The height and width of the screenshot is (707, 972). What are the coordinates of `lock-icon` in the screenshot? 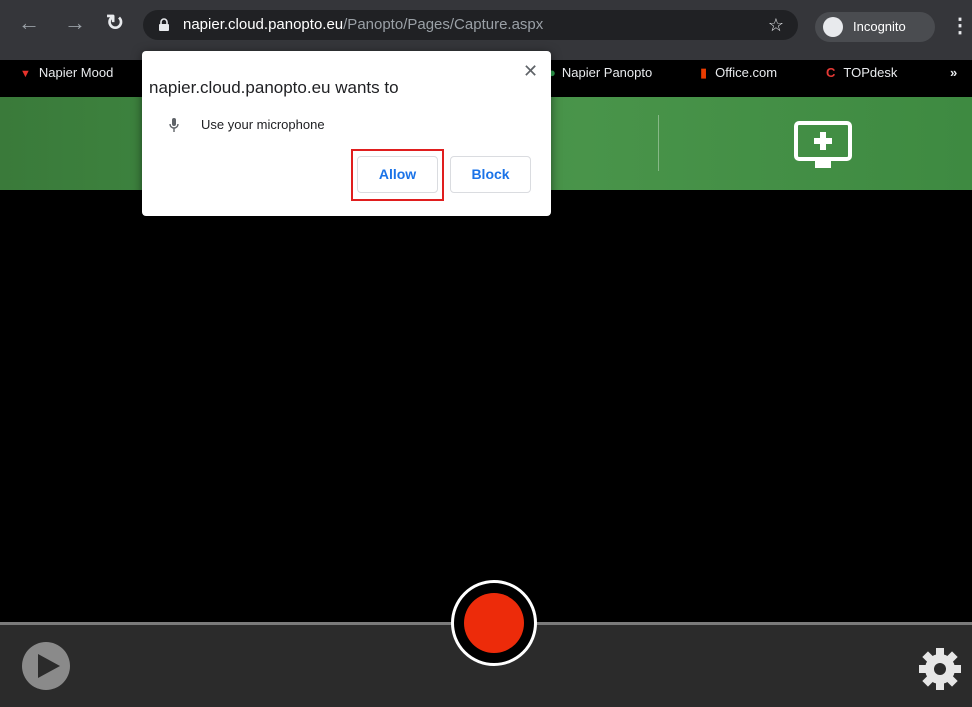 It's located at (164, 24).